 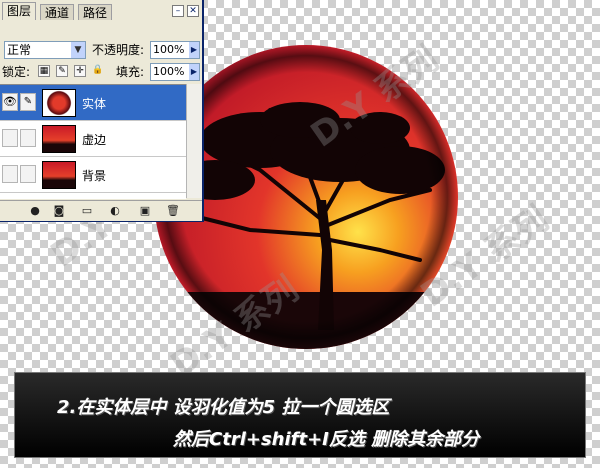 What do you see at coordinates (78, 50) in the screenshot?
I see `chevron-down-icon: ▼` at bounding box center [78, 50].